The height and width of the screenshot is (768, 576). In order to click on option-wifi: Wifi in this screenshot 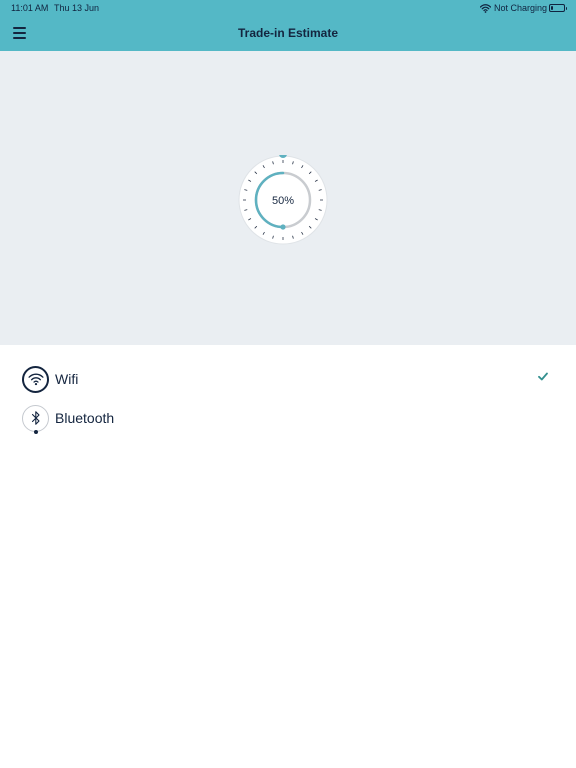, I will do `click(292, 379)`.